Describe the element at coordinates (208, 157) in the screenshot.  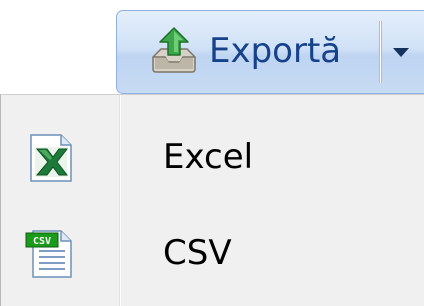
I see `menu-item-label: Excel` at that location.